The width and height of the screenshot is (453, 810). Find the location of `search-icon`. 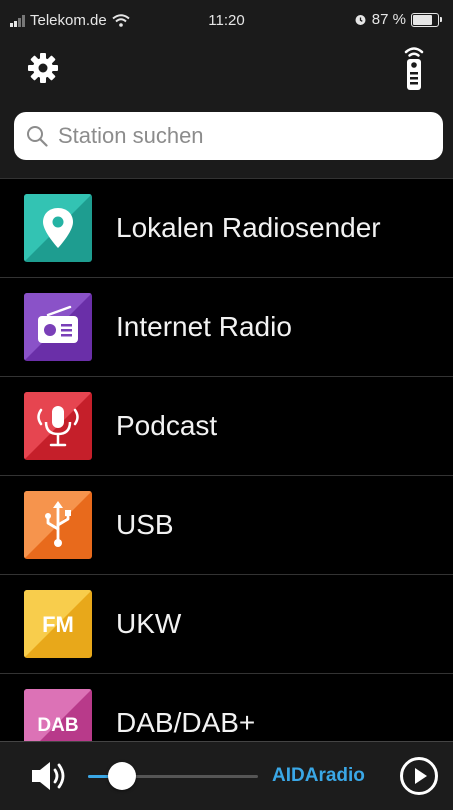

search-icon is located at coordinates (37, 136).